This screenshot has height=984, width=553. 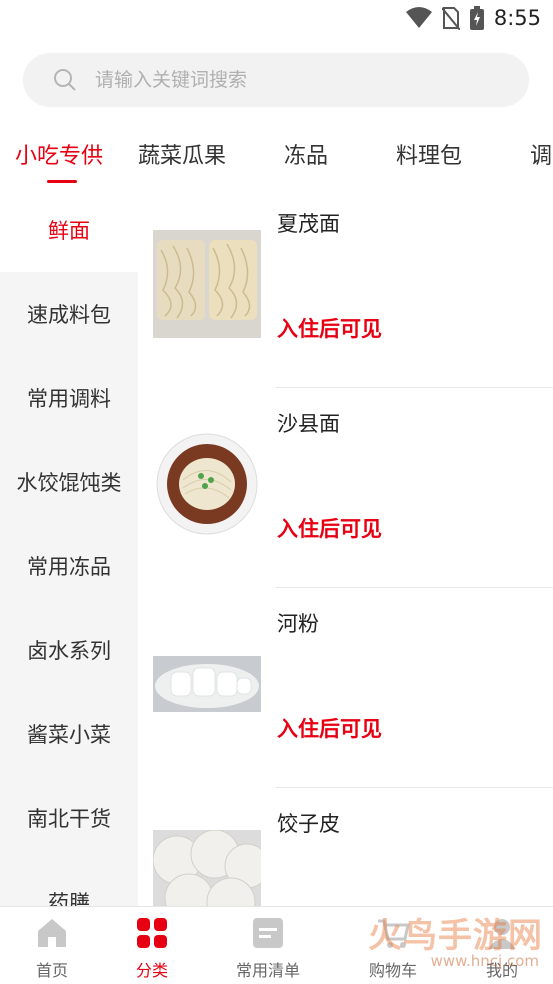 I want to click on sidebar-item-dumplings: 水饺馄饨类, so click(x=69, y=482).